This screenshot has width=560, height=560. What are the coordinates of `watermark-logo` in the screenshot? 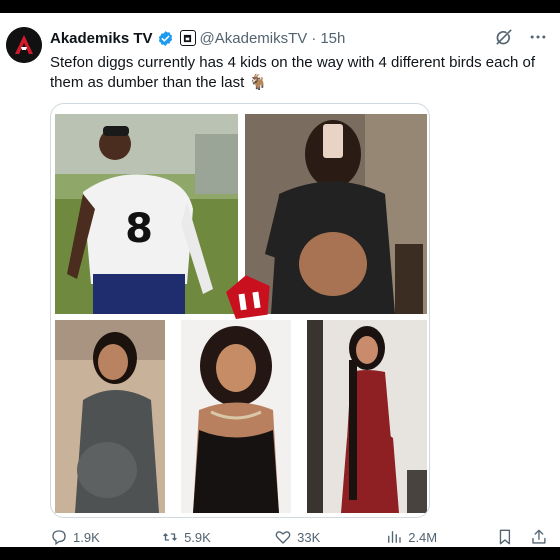 It's located at (248, 296).